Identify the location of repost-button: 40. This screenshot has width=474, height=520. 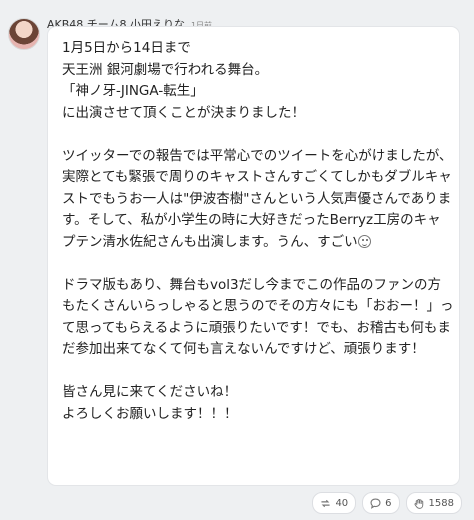
(334, 503).